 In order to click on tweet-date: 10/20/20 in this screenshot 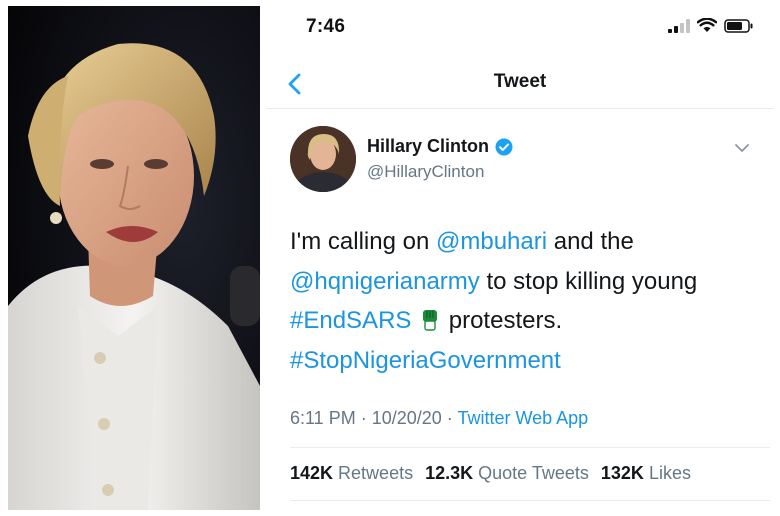, I will do `click(406, 418)`.